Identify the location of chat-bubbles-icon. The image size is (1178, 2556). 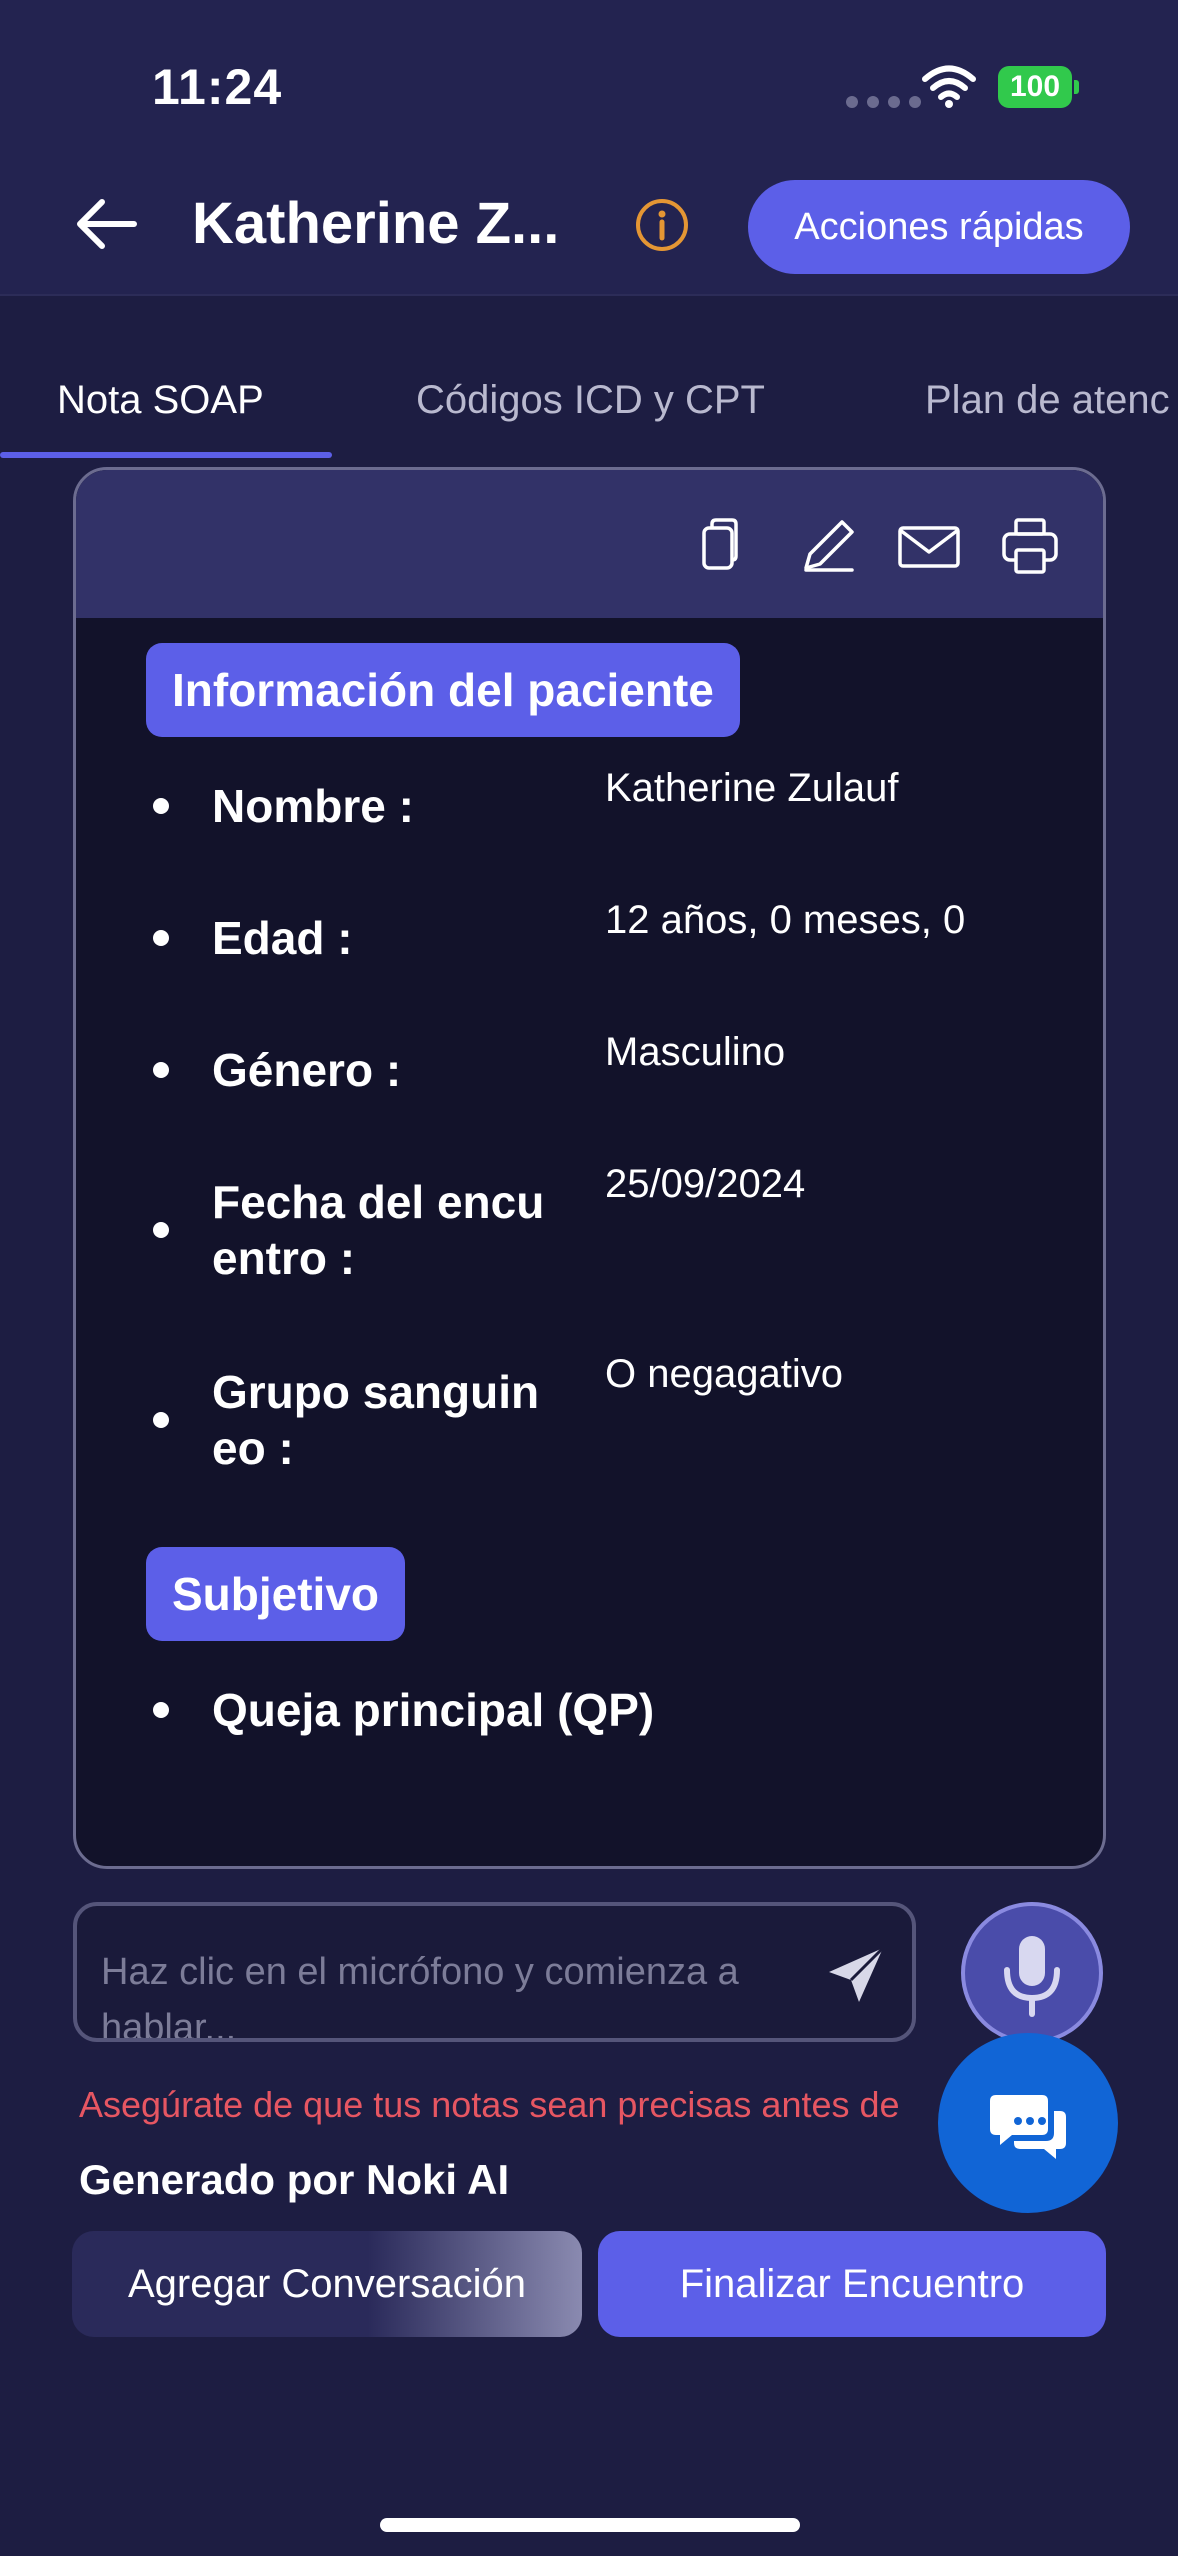
(1028, 2127).